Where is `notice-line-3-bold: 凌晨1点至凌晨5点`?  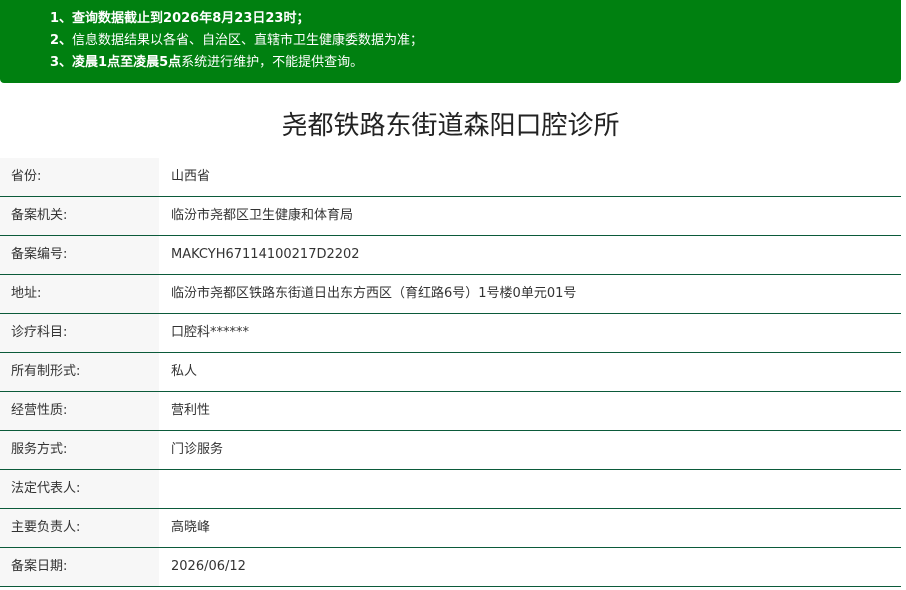
notice-line-3-bold: 凌晨1点至凌晨5点 is located at coordinates (127, 62).